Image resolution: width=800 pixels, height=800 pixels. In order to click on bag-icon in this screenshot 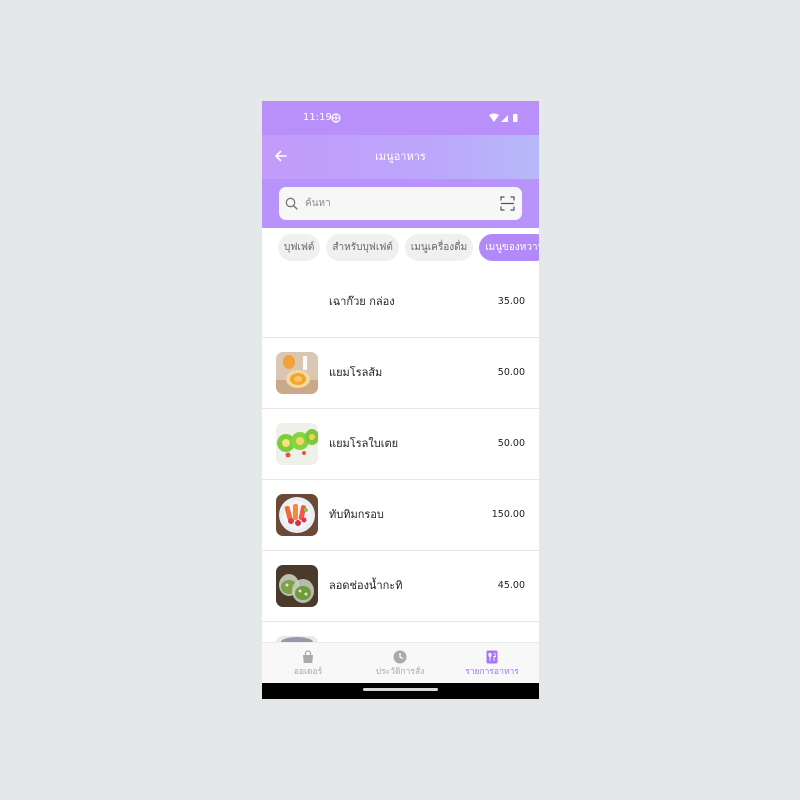, I will do `click(308, 656)`.